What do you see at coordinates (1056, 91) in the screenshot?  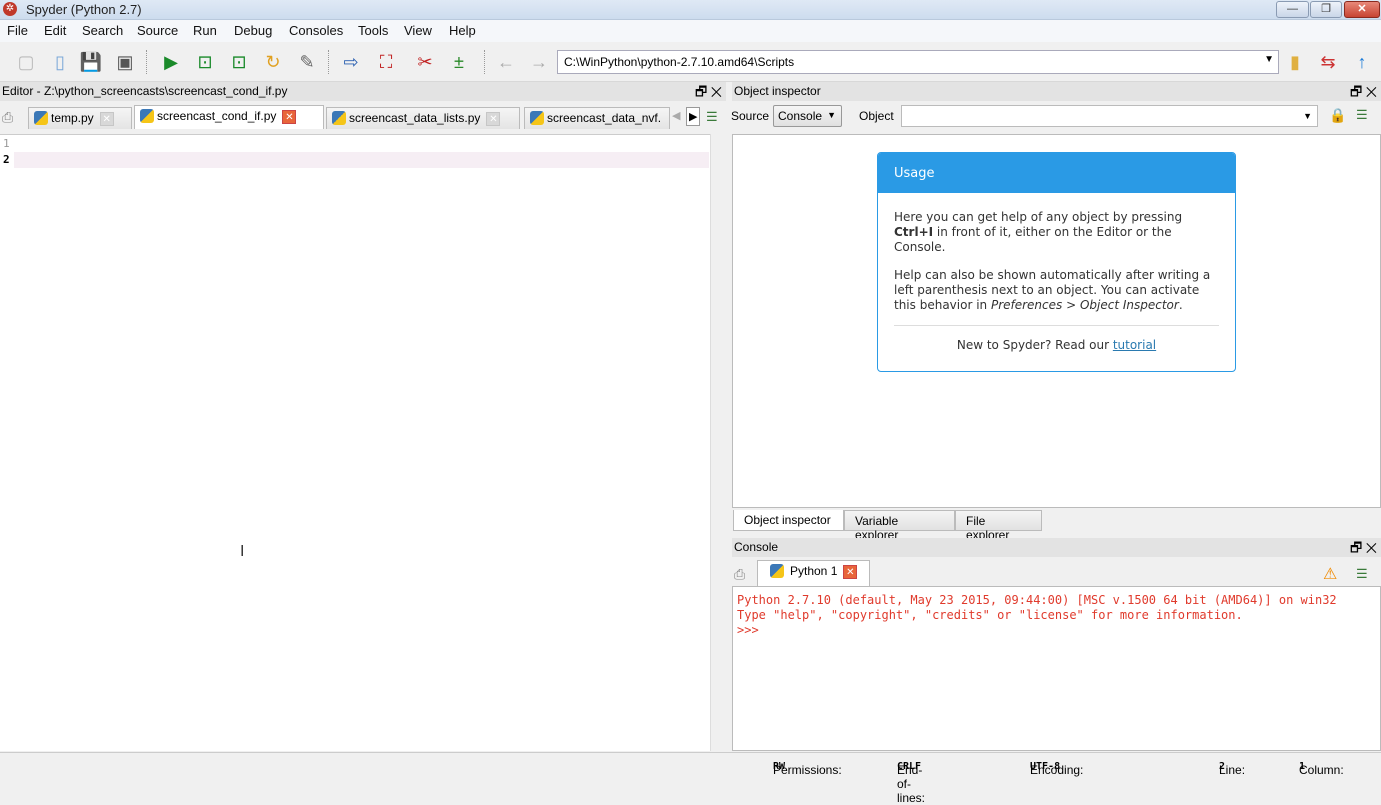 I see `object-inspector-title-bar: Object inspector 🗗 ✕` at bounding box center [1056, 91].